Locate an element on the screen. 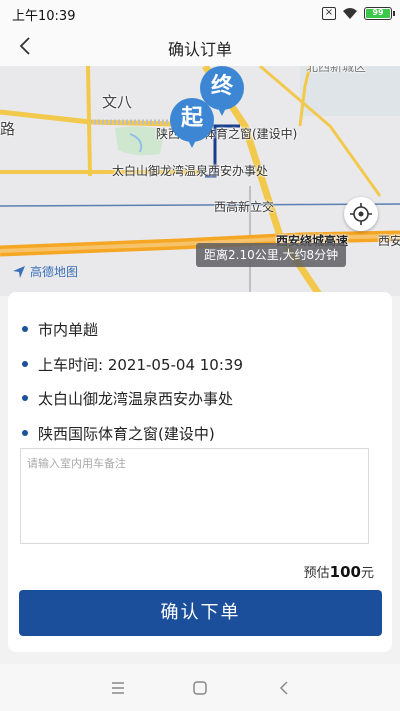 The image size is (400, 711). battery-icon: 99 is located at coordinates (379, 13).